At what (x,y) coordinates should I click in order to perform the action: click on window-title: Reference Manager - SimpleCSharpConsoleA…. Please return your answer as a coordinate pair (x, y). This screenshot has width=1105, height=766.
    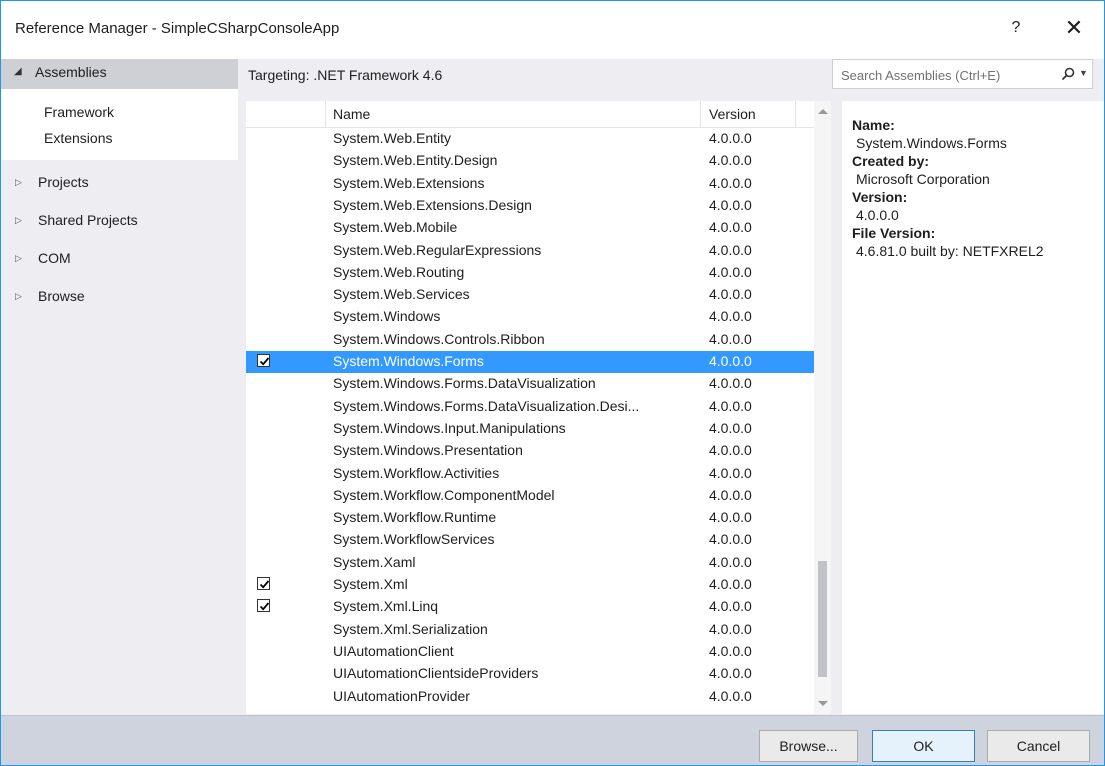
    Looking at the image, I should click on (177, 28).